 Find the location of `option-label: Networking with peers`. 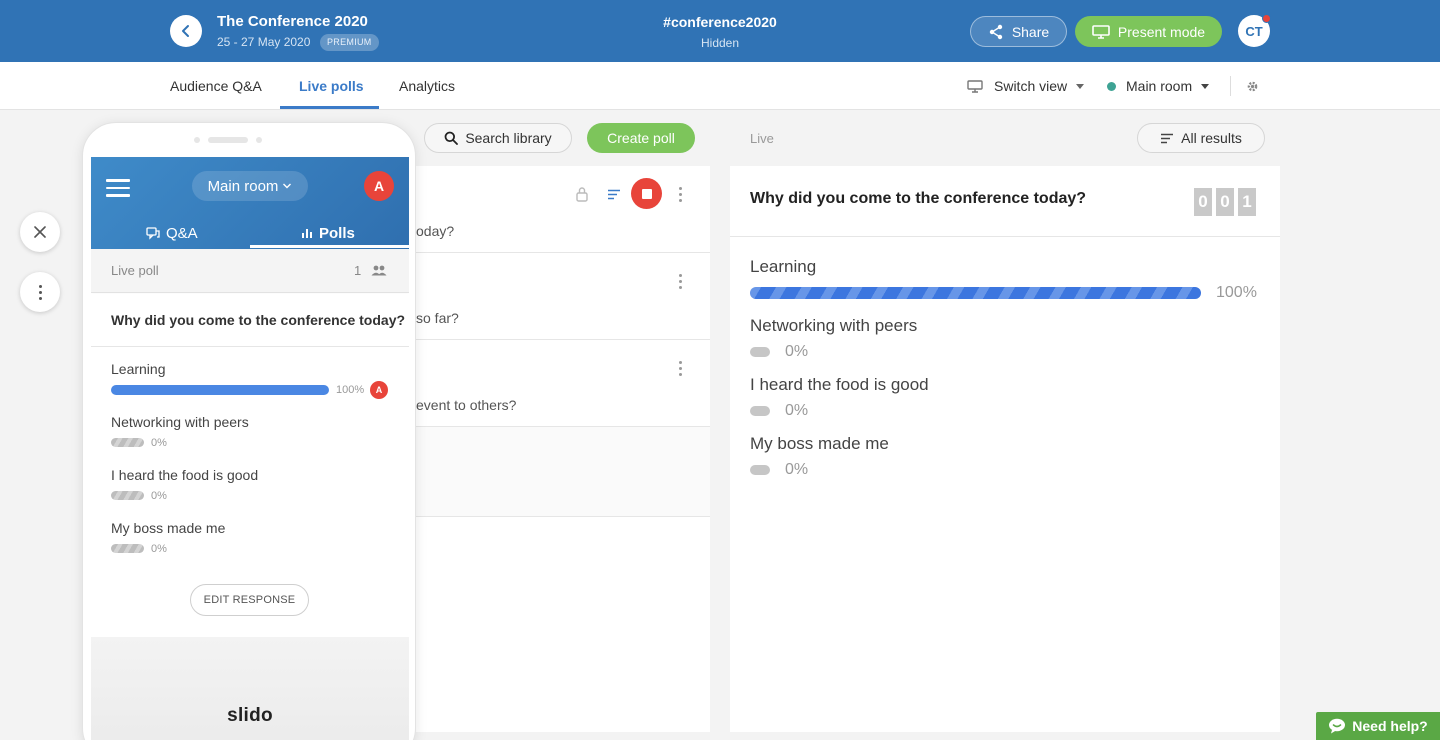

option-label: Networking with peers is located at coordinates (834, 325).